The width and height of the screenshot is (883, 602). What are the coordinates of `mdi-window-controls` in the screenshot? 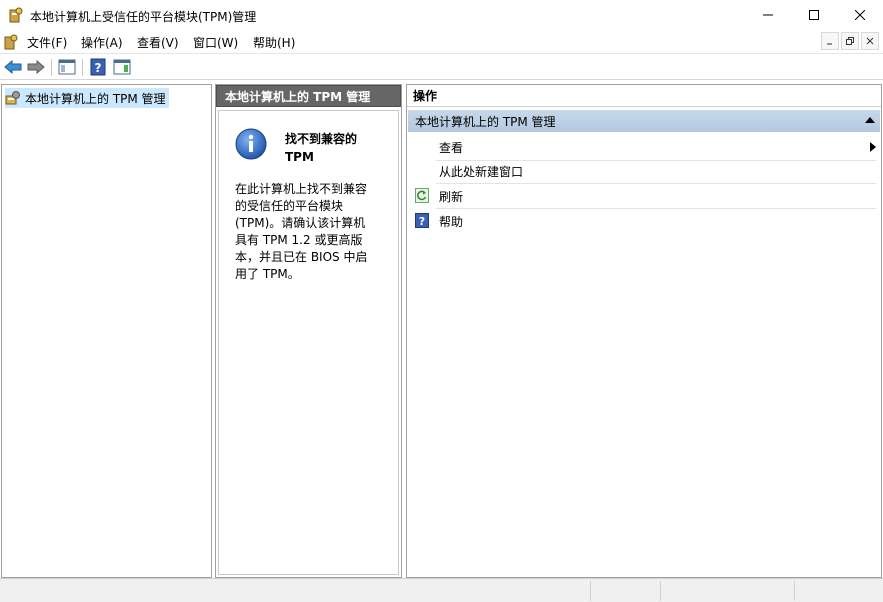 It's located at (850, 42).